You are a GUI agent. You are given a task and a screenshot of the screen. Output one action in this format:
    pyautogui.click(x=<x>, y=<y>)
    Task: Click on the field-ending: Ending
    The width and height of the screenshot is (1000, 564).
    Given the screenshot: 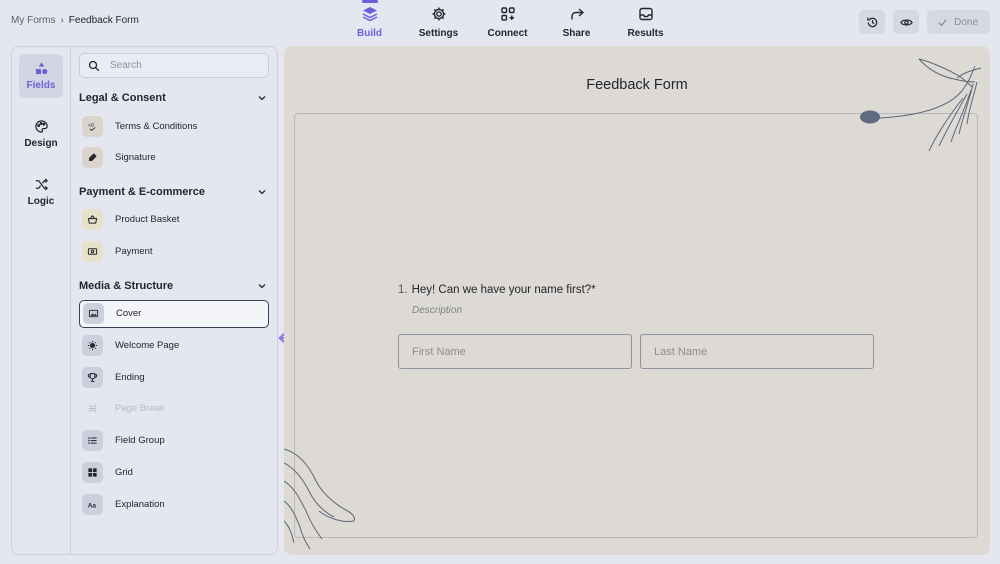 What is the action you would take?
    pyautogui.click(x=174, y=377)
    